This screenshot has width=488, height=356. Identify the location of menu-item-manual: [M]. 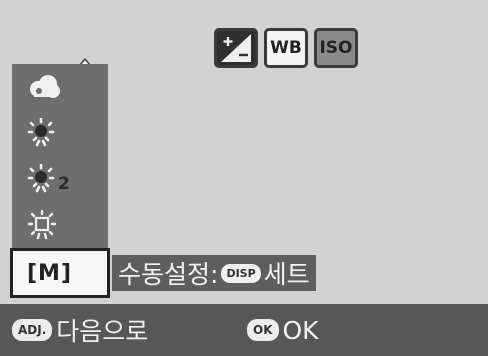
(60, 273).